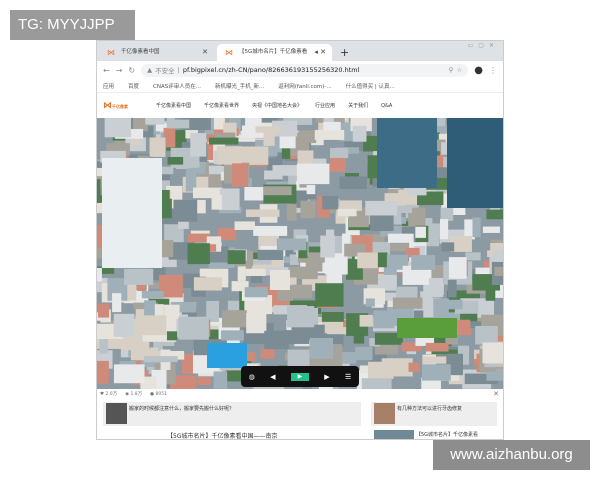  Describe the element at coordinates (72, 25) in the screenshot. I see `overlay-label: TG: MYYJJPP` at that location.